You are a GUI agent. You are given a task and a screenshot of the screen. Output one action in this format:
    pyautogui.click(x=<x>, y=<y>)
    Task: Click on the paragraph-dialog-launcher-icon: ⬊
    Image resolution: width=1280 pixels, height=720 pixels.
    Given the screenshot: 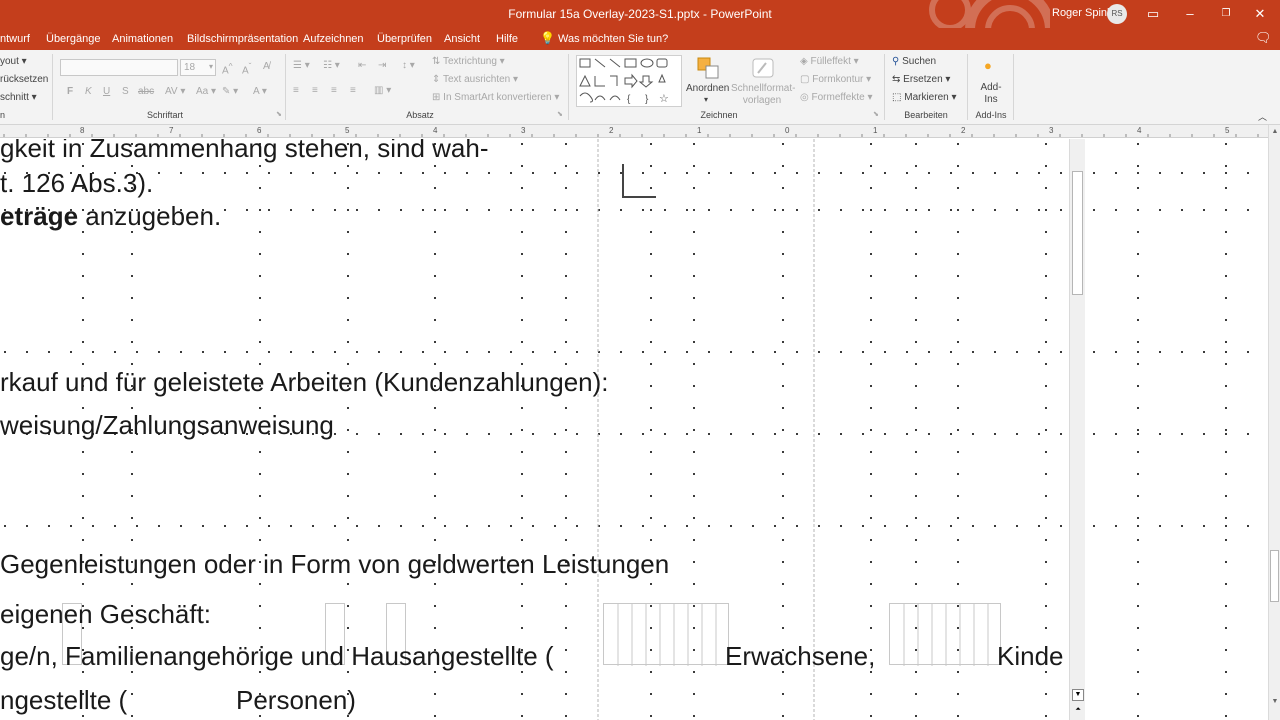 What is the action you would take?
    pyautogui.click(x=560, y=114)
    